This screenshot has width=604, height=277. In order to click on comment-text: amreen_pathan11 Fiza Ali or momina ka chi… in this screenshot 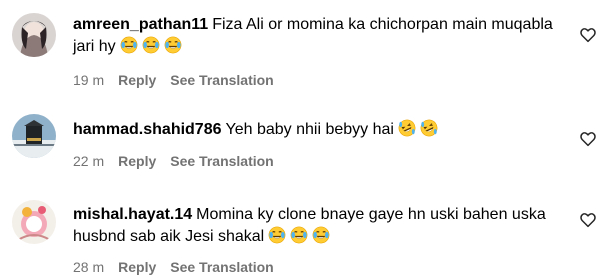, I will do `click(317, 36)`.